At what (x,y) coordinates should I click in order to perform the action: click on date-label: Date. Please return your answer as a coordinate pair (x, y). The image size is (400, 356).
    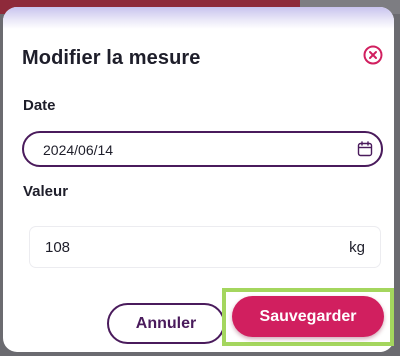
    Looking at the image, I should click on (39, 105).